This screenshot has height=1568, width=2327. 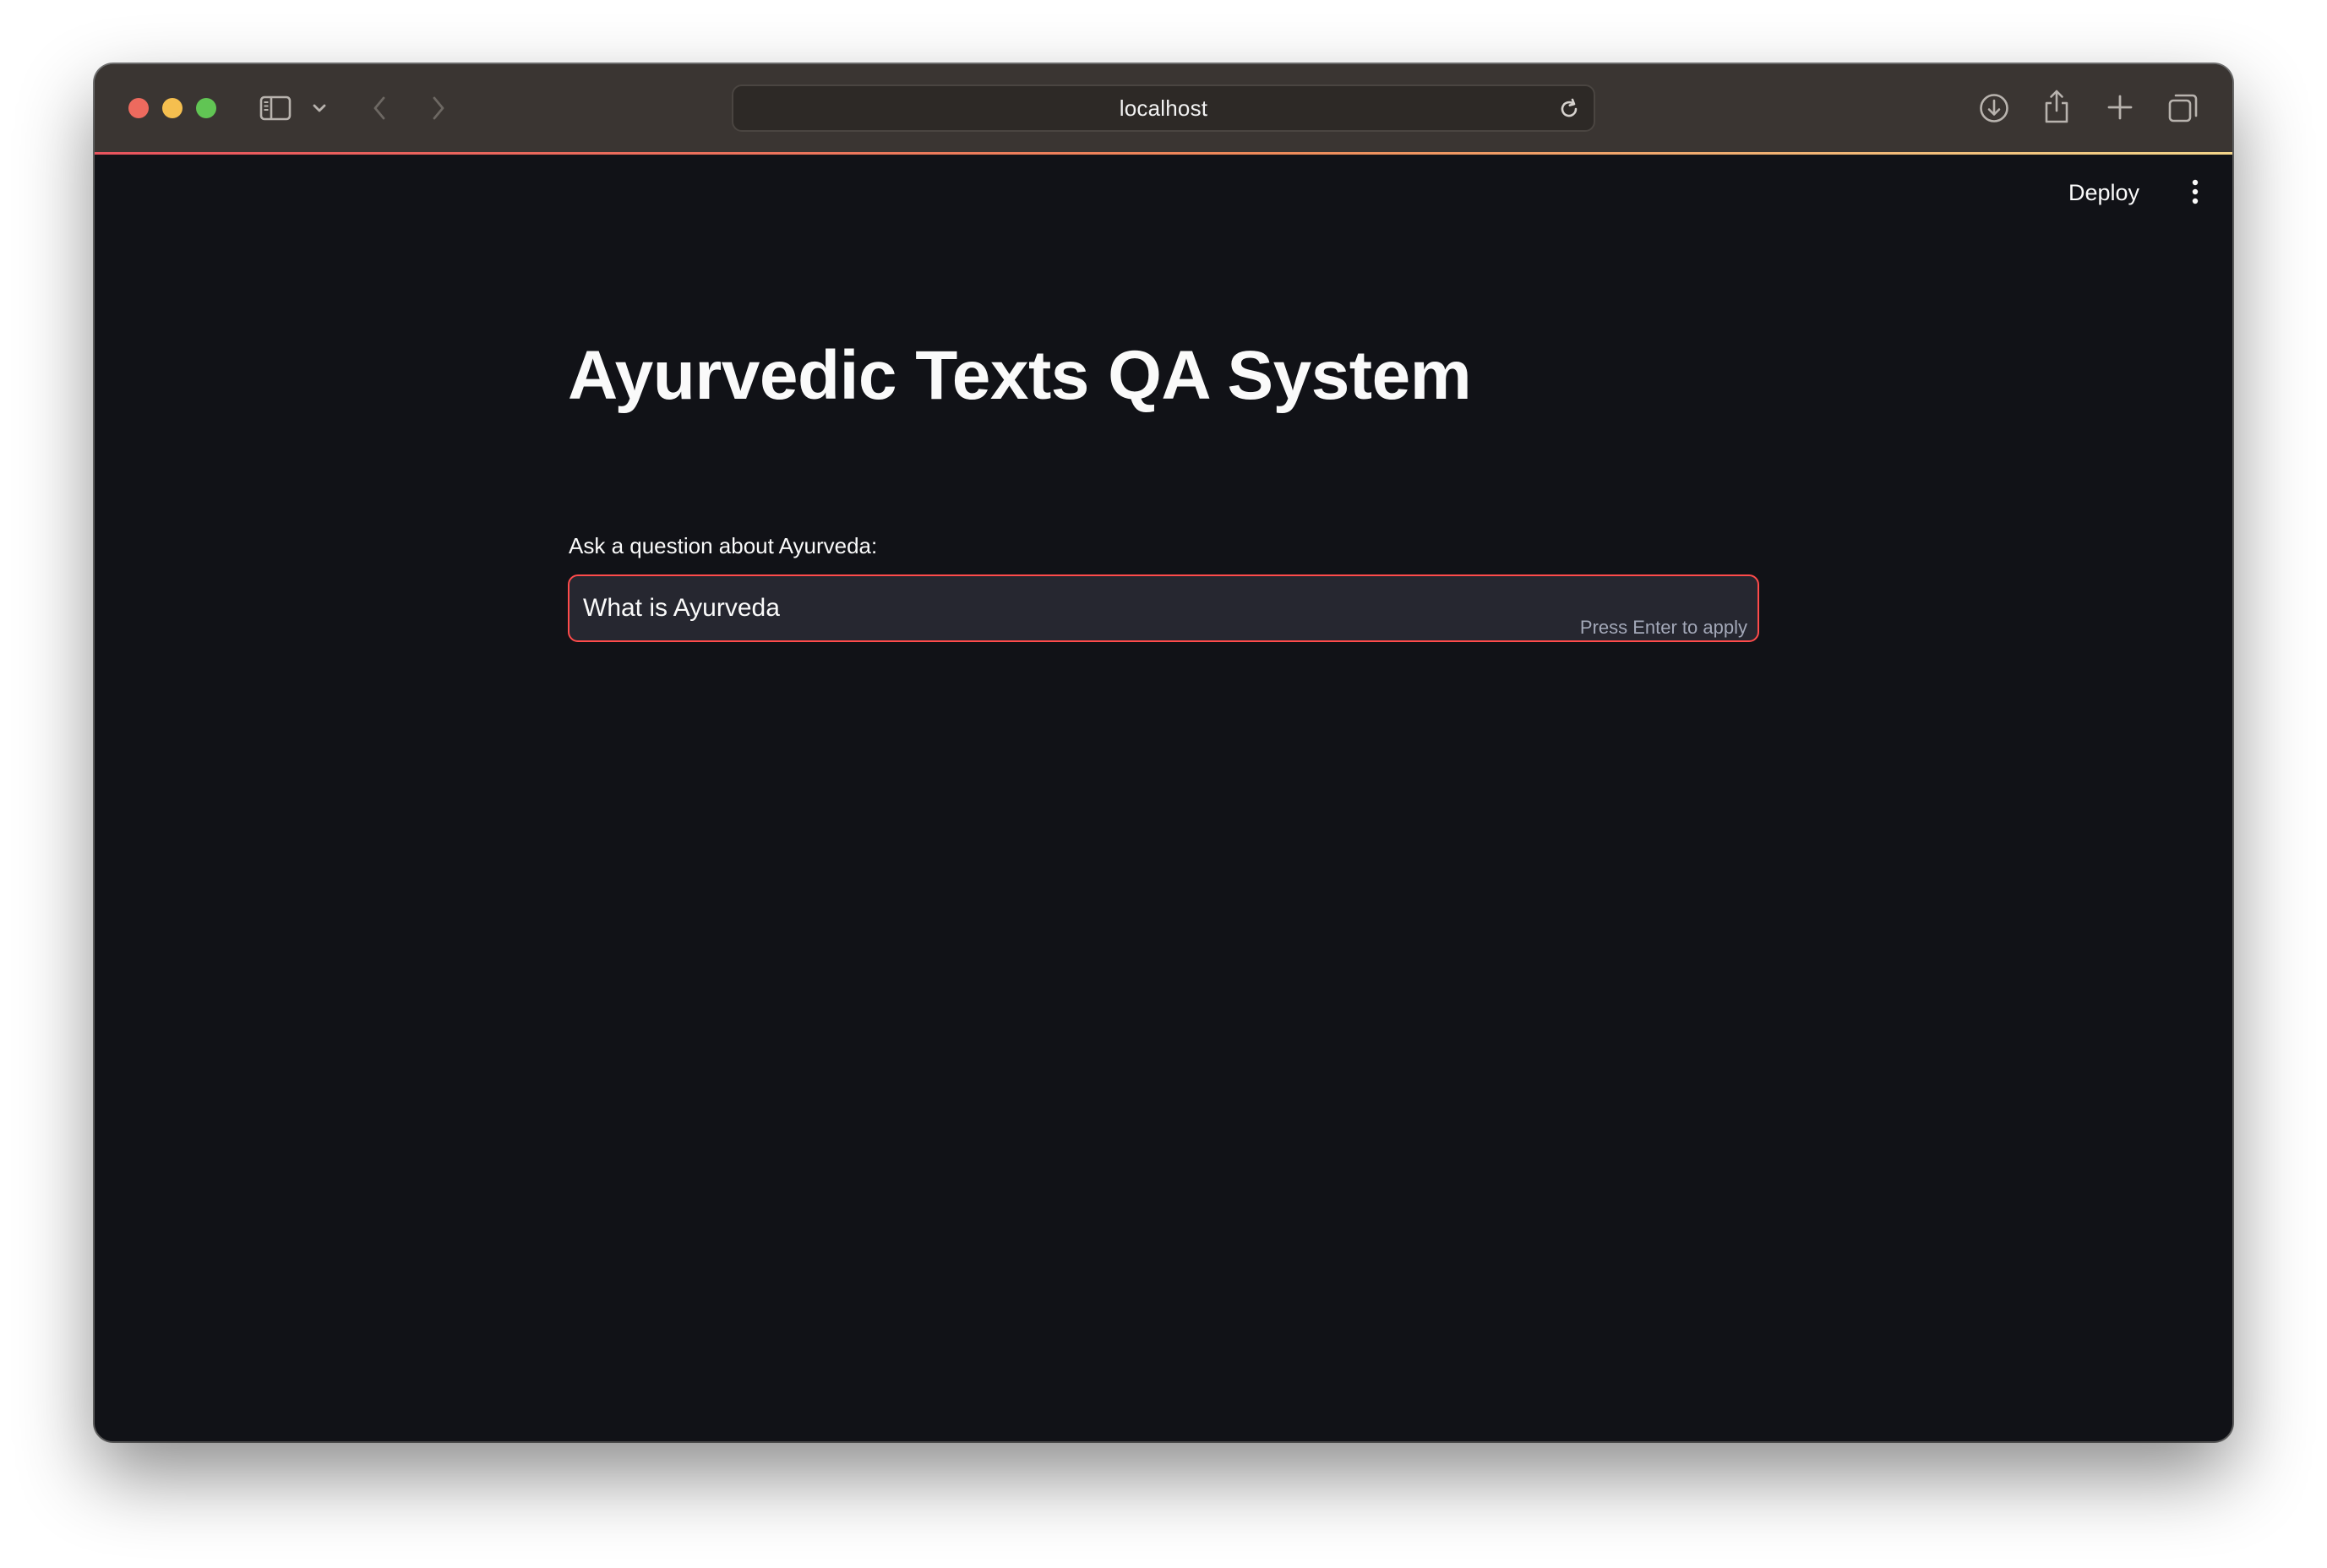 I want to click on input-hint: Press Enter to apply, so click(x=1663, y=627).